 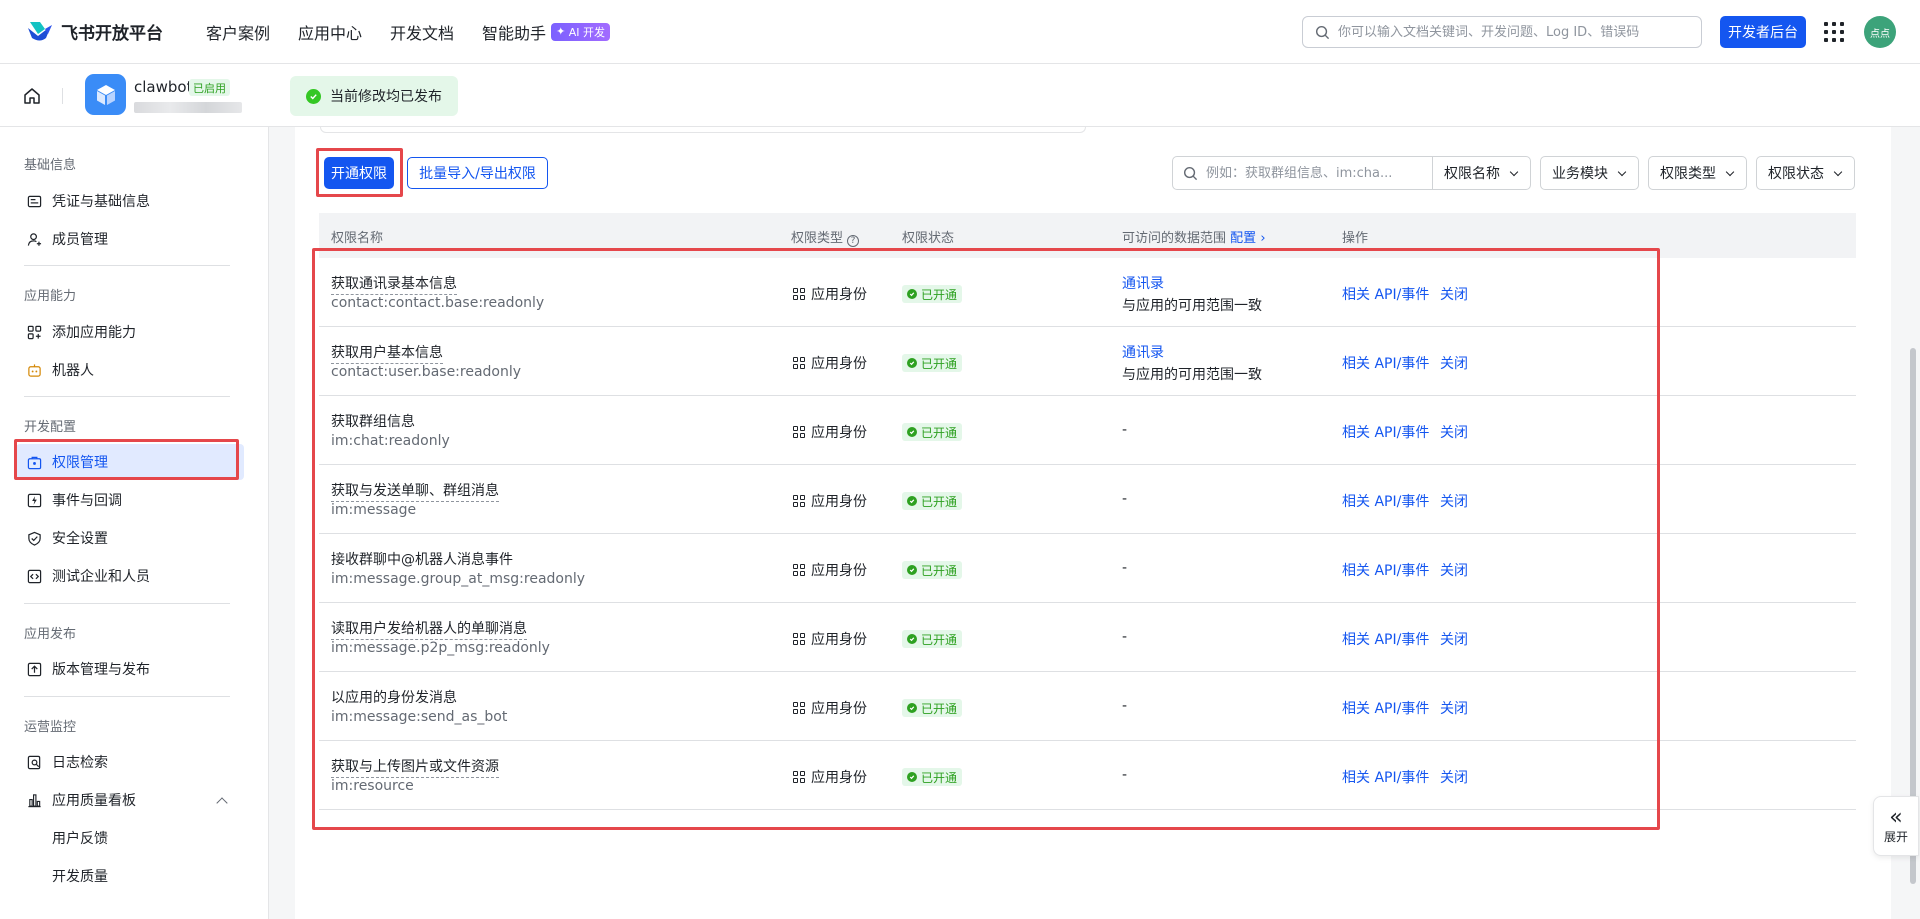 I want to click on nav-smart-assistant-label: 智能助手, so click(x=514, y=33).